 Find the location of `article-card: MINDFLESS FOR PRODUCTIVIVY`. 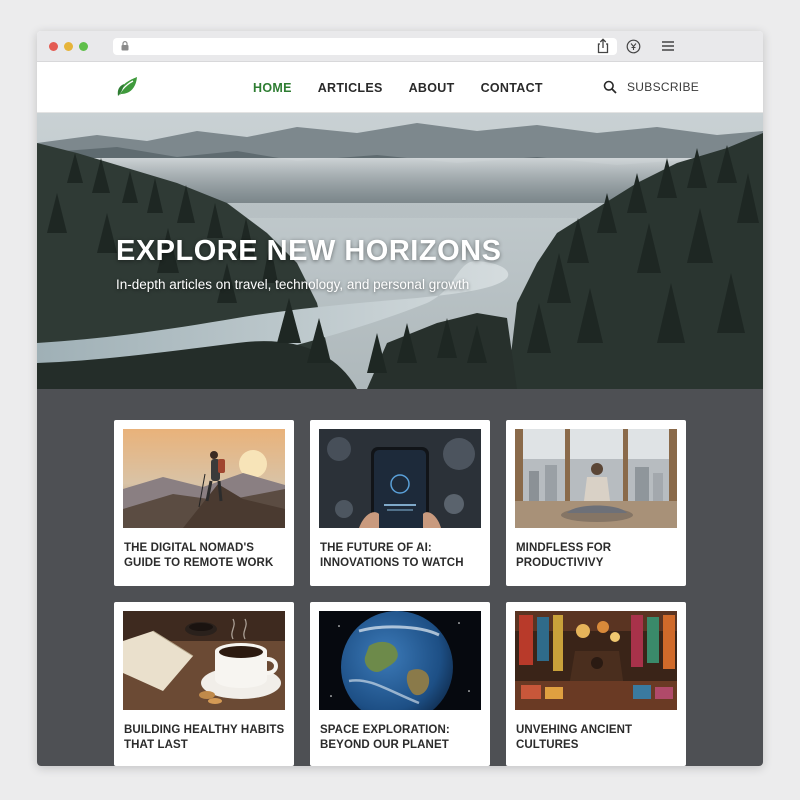

article-card: MINDFLESS FOR PRODUCTIVIVY is located at coordinates (596, 503).